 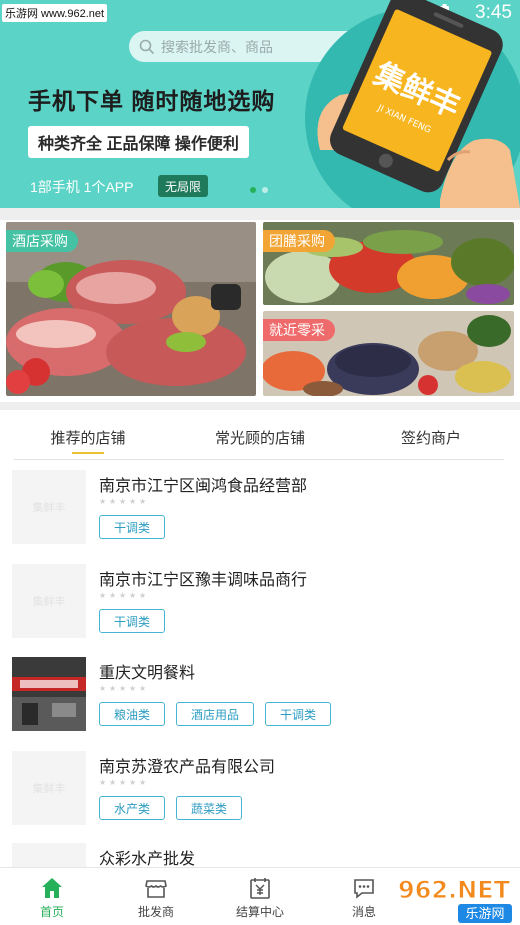 What do you see at coordinates (183, 186) in the screenshot?
I see `banner-tag-chip: 无局限` at bounding box center [183, 186].